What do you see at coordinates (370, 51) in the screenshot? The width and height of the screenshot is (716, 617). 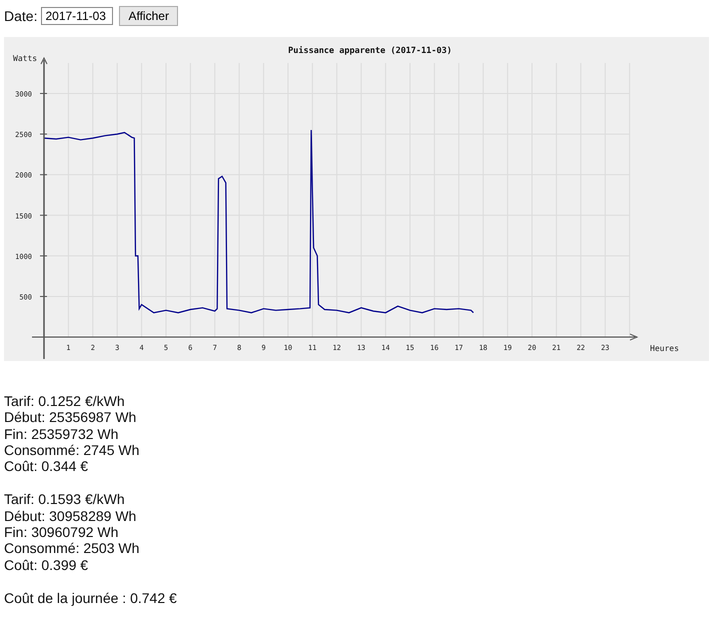 I see `chart-title: Puissance apparente (2017-11-03)` at bounding box center [370, 51].